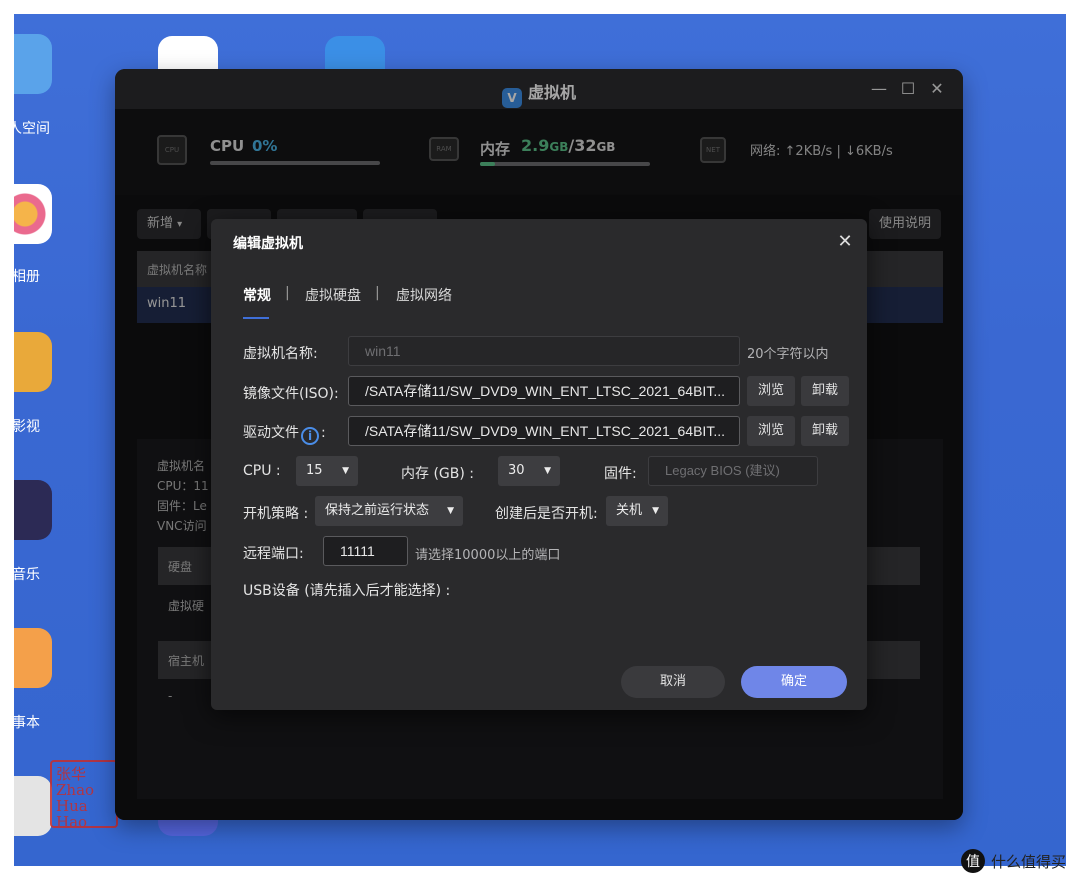 The height and width of the screenshot is (879, 1080). What do you see at coordinates (273, 554) in the screenshot?
I see `remote-port-label: 远程端口:` at bounding box center [273, 554].